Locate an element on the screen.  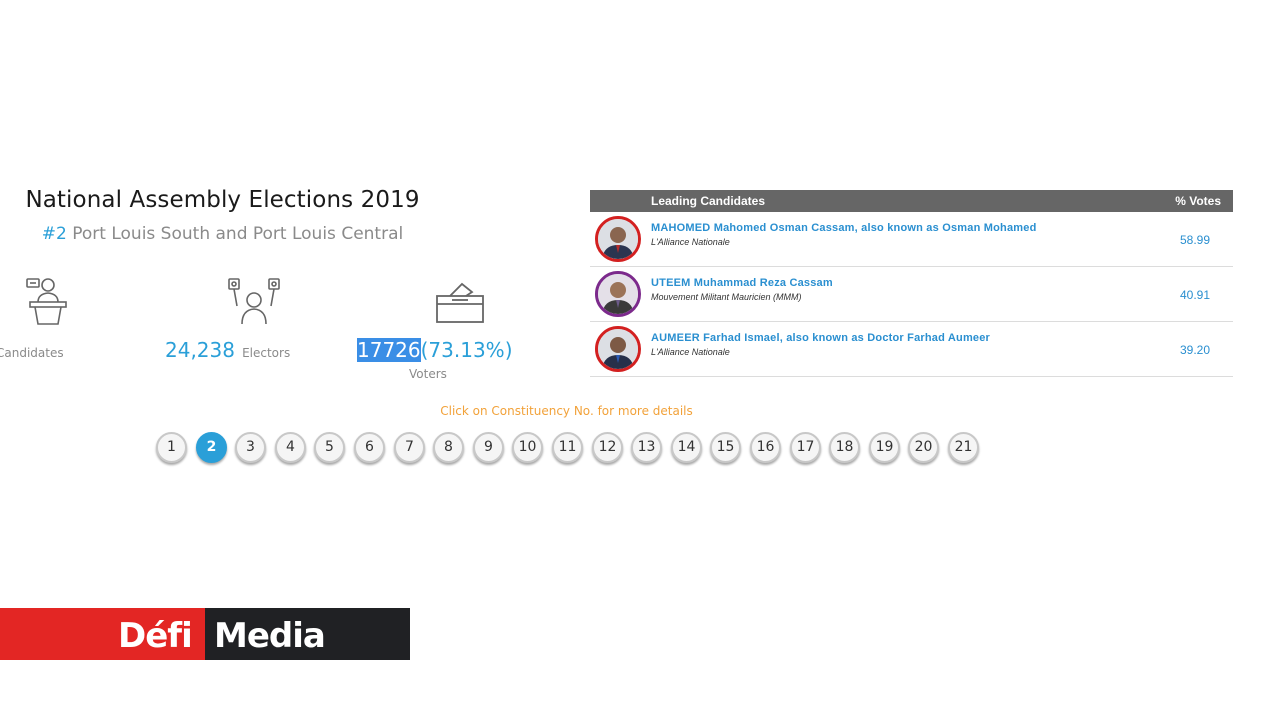
candidate-party: Mouvement Militant Mauricien (MMM) is located at coordinates (726, 297).